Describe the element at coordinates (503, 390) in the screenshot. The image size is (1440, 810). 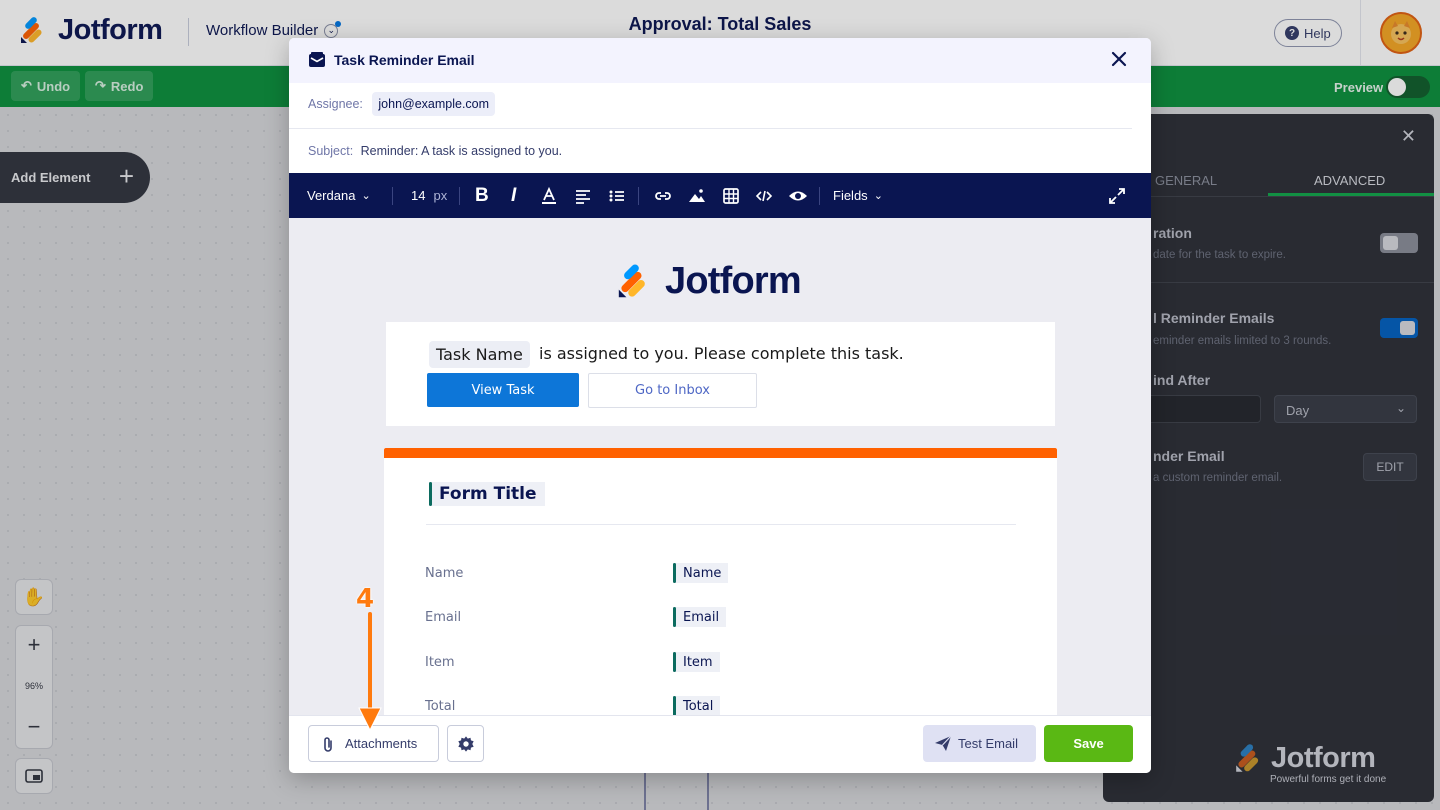
I see `view-task-button: View Task` at that location.